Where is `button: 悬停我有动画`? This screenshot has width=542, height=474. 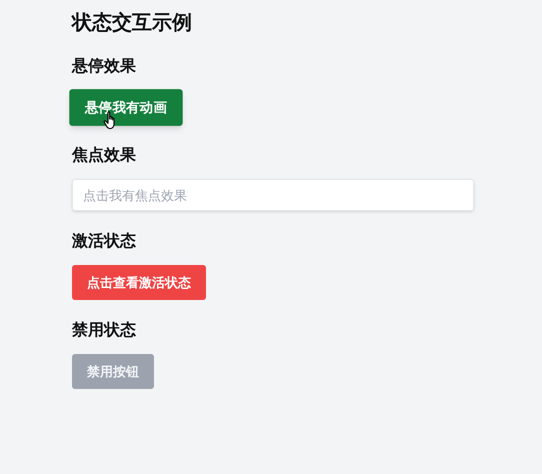 button: 悬停我有动画 is located at coordinates (126, 107).